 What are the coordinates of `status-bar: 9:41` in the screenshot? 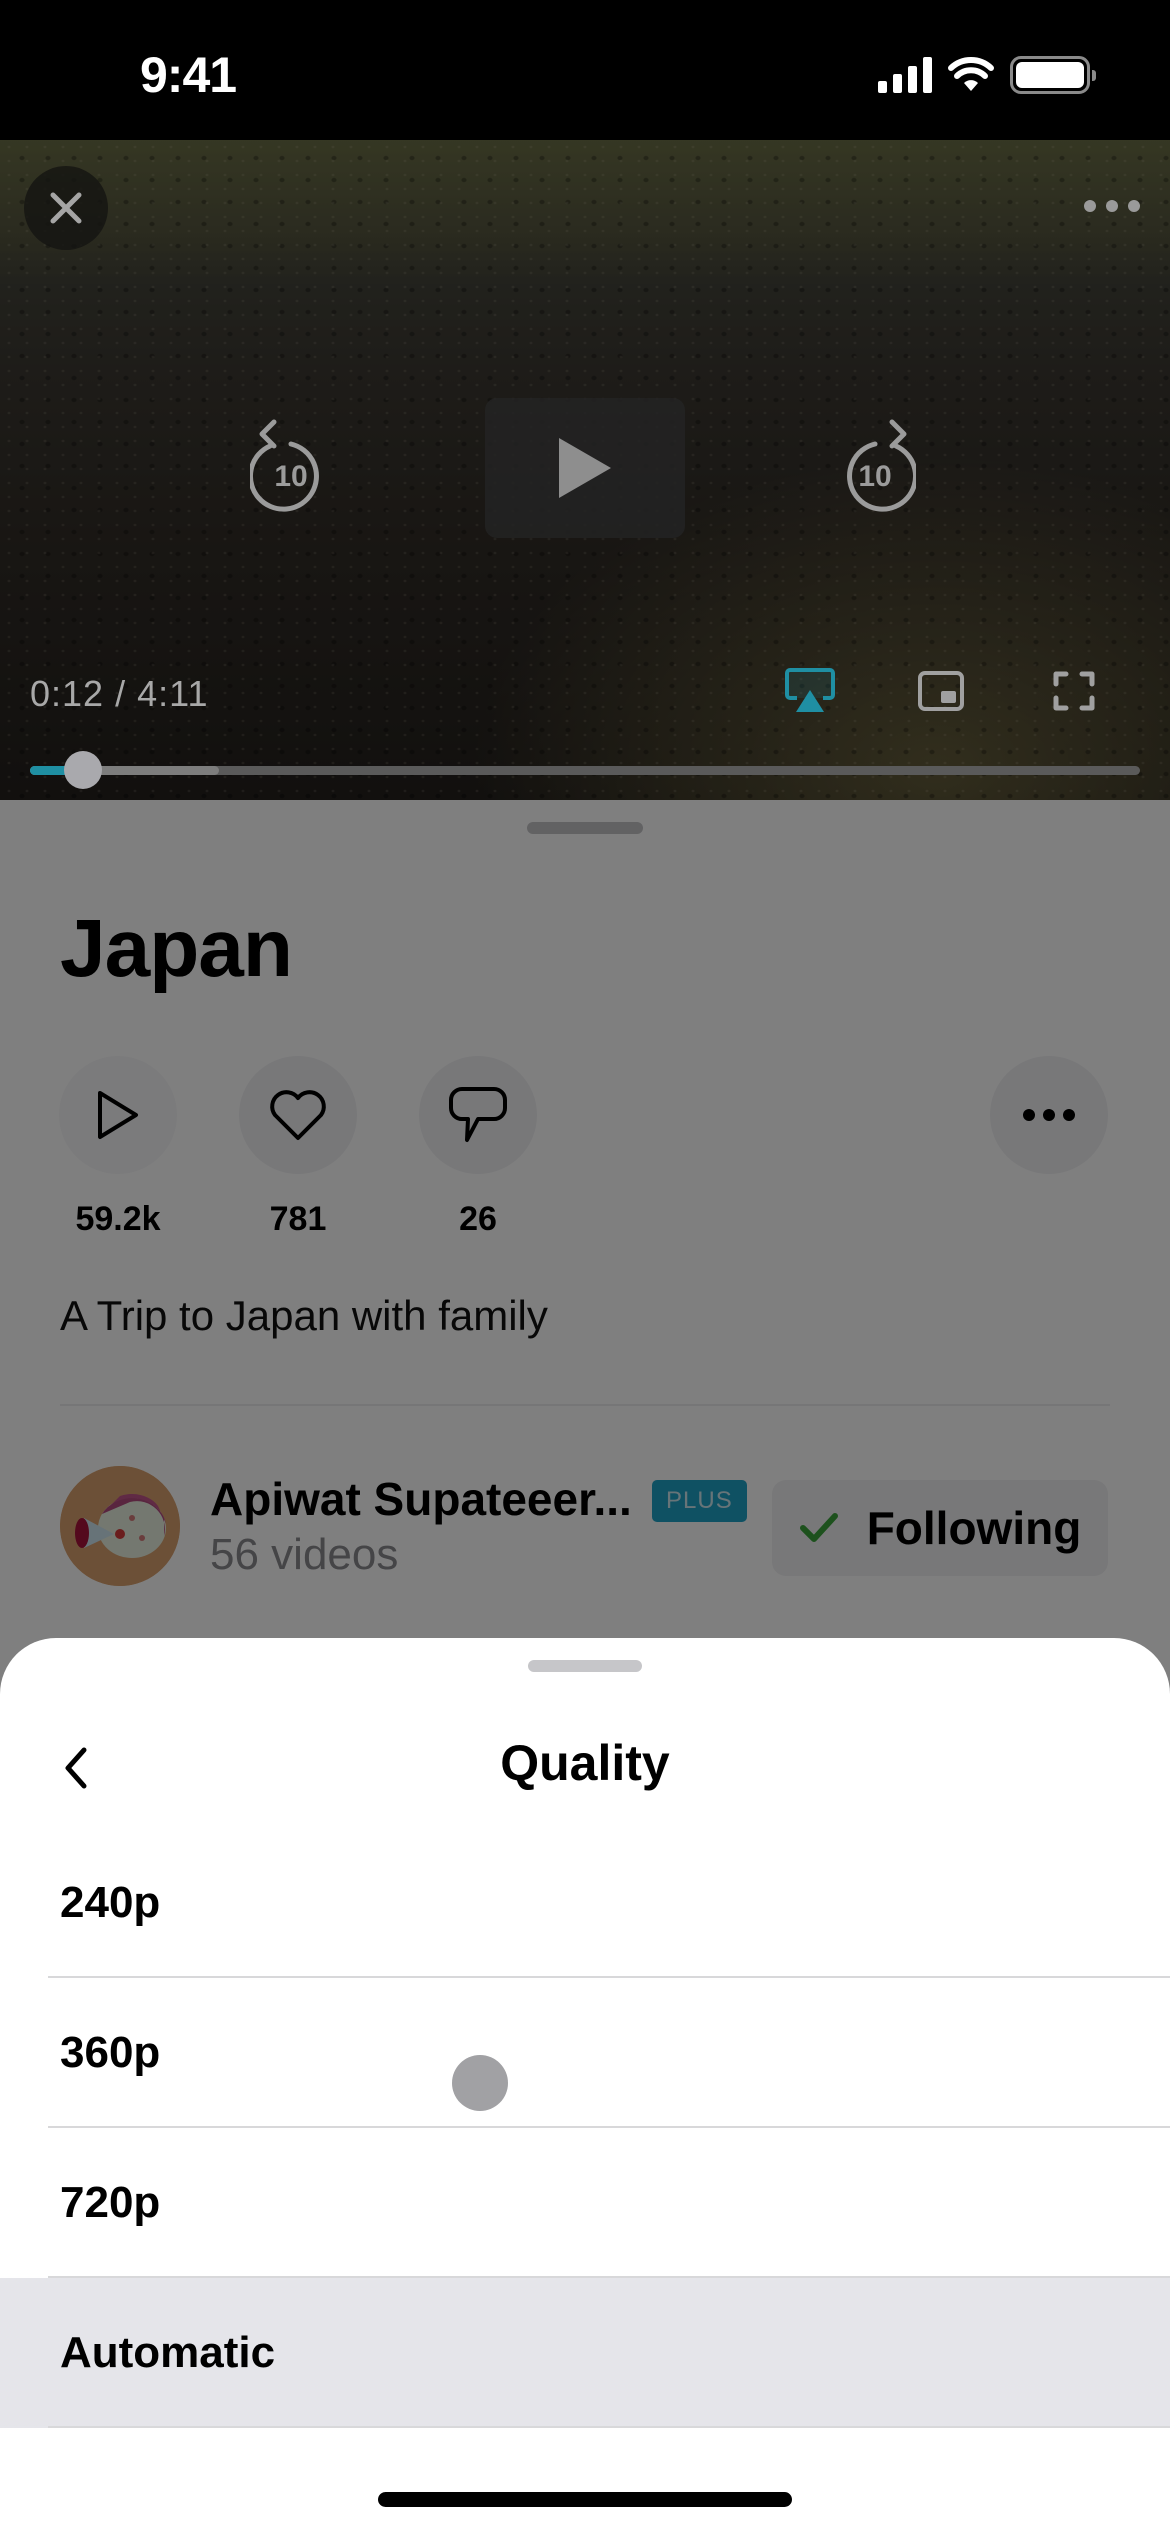 It's located at (585, 70).